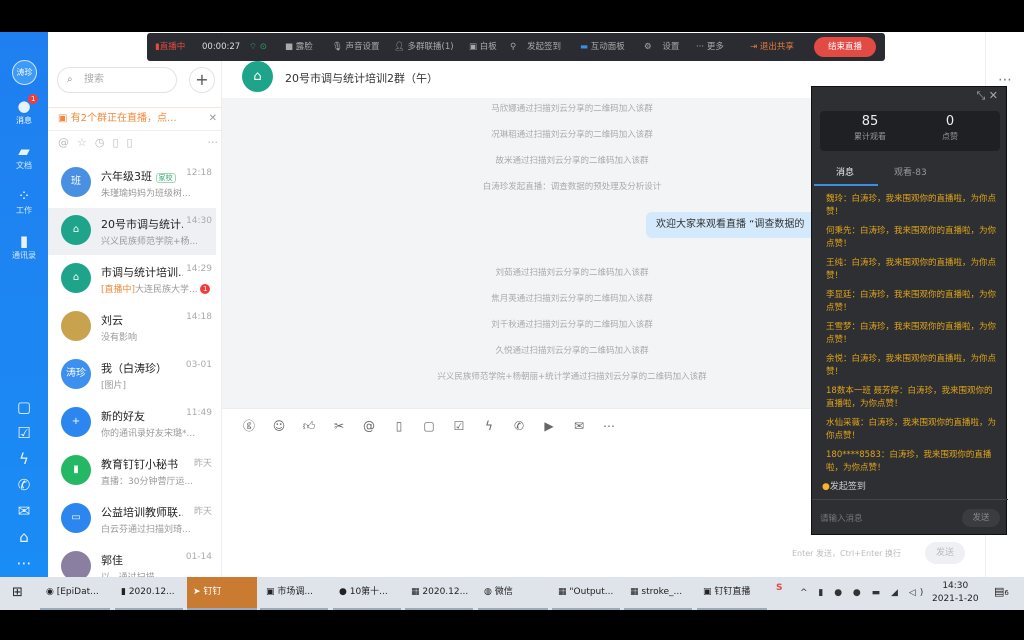 This screenshot has width=1024, height=640. What do you see at coordinates (132, 327) in the screenshot?
I see `conversation-item: 刘云 14:18 没有影响` at bounding box center [132, 327].